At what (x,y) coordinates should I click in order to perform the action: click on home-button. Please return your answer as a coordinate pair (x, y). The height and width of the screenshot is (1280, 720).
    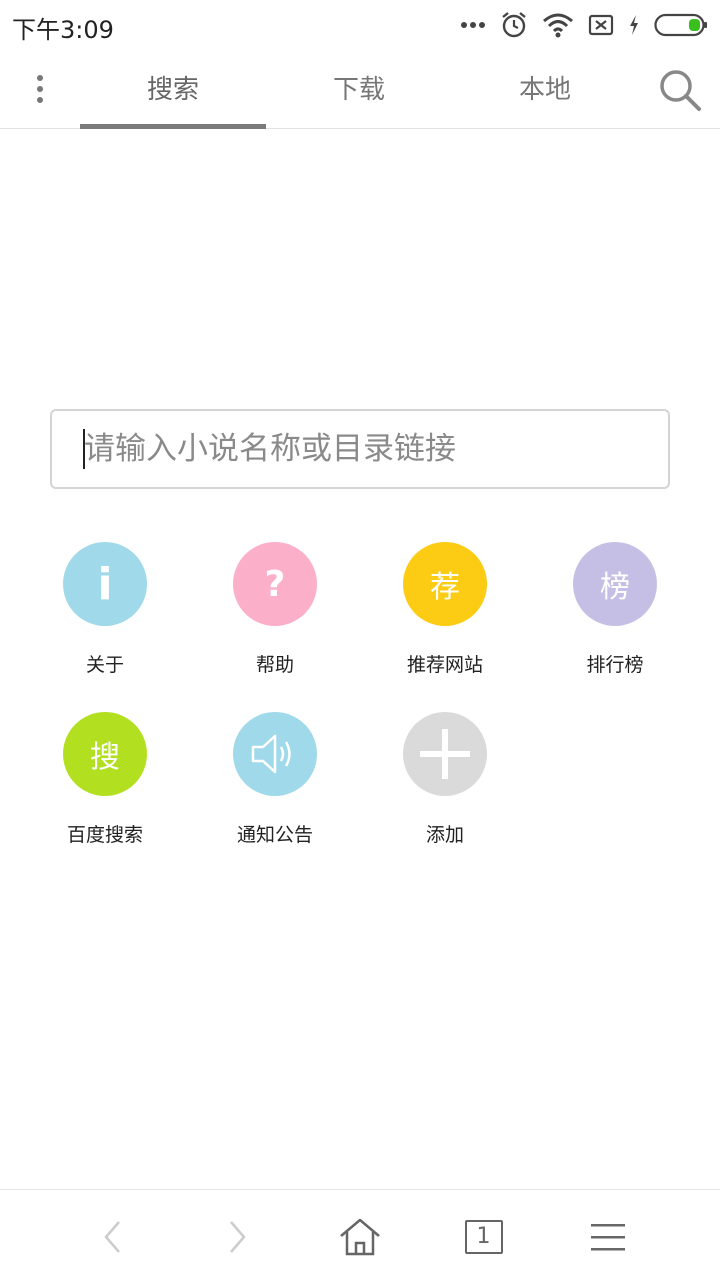
    Looking at the image, I should click on (360, 1237).